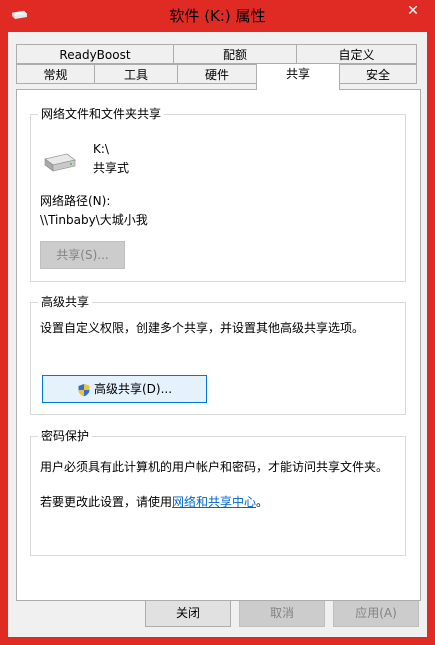  Describe the element at coordinates (214, 467) in the screenshot. I see `password-protection-description: 用户必须具有此计算机的用户帐户和密码，才能访问共享文件夹。` at that location.